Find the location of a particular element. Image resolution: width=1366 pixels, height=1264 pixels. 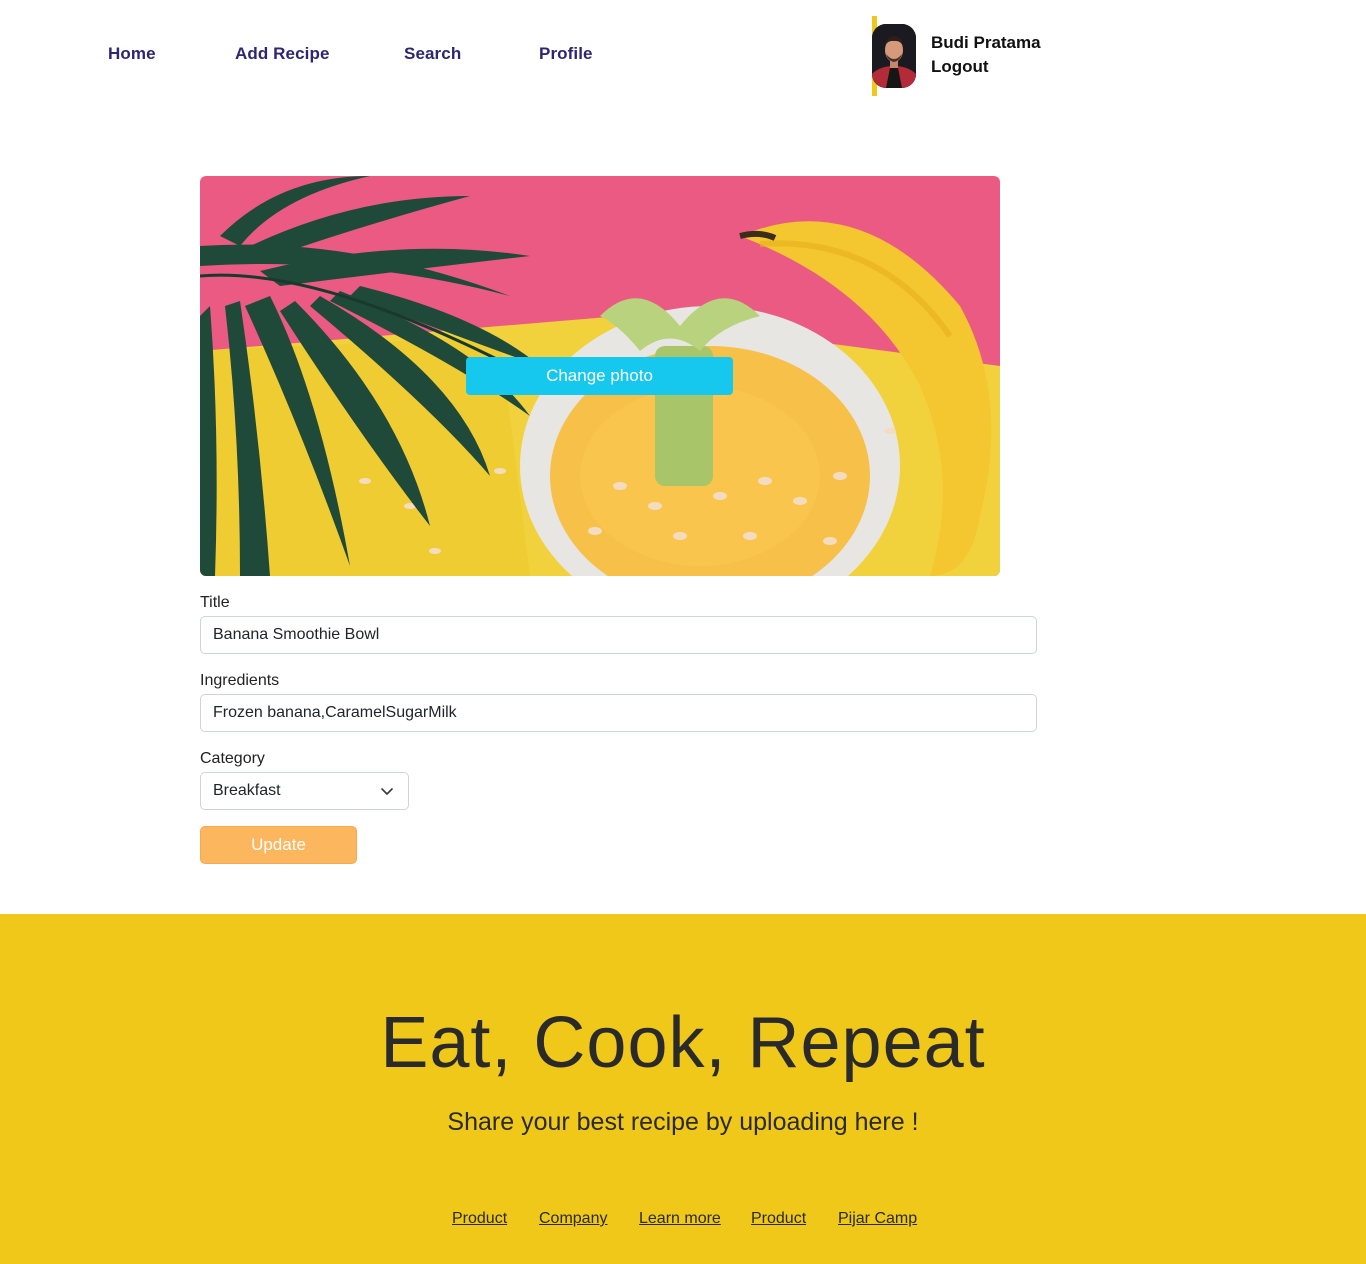

avatar-portrait-icon is located at coordinates (894, 56).